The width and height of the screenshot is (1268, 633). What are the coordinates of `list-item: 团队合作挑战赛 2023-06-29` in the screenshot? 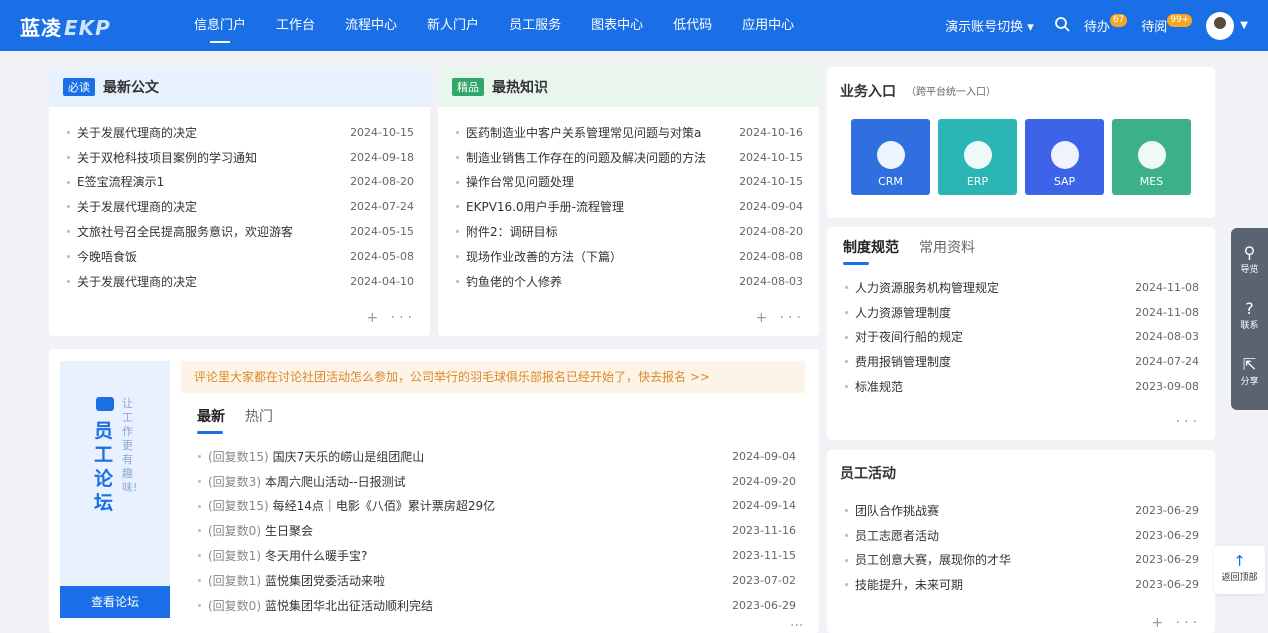 It's located at (1021, 510).